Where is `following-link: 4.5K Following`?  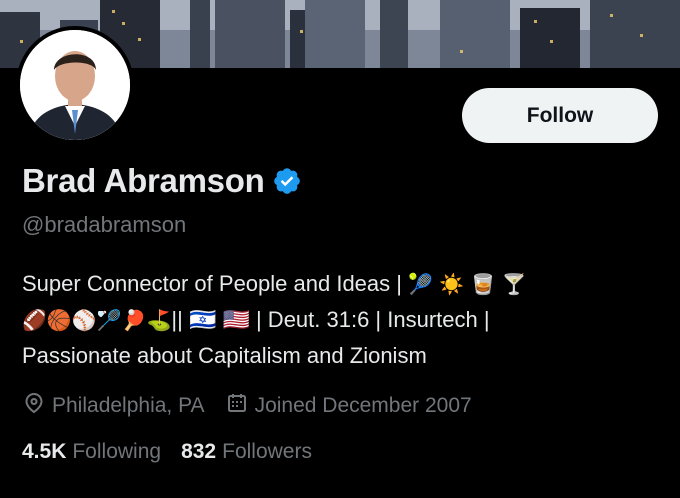
following-link: 4.5K Following is located at coordinates (91, 452).